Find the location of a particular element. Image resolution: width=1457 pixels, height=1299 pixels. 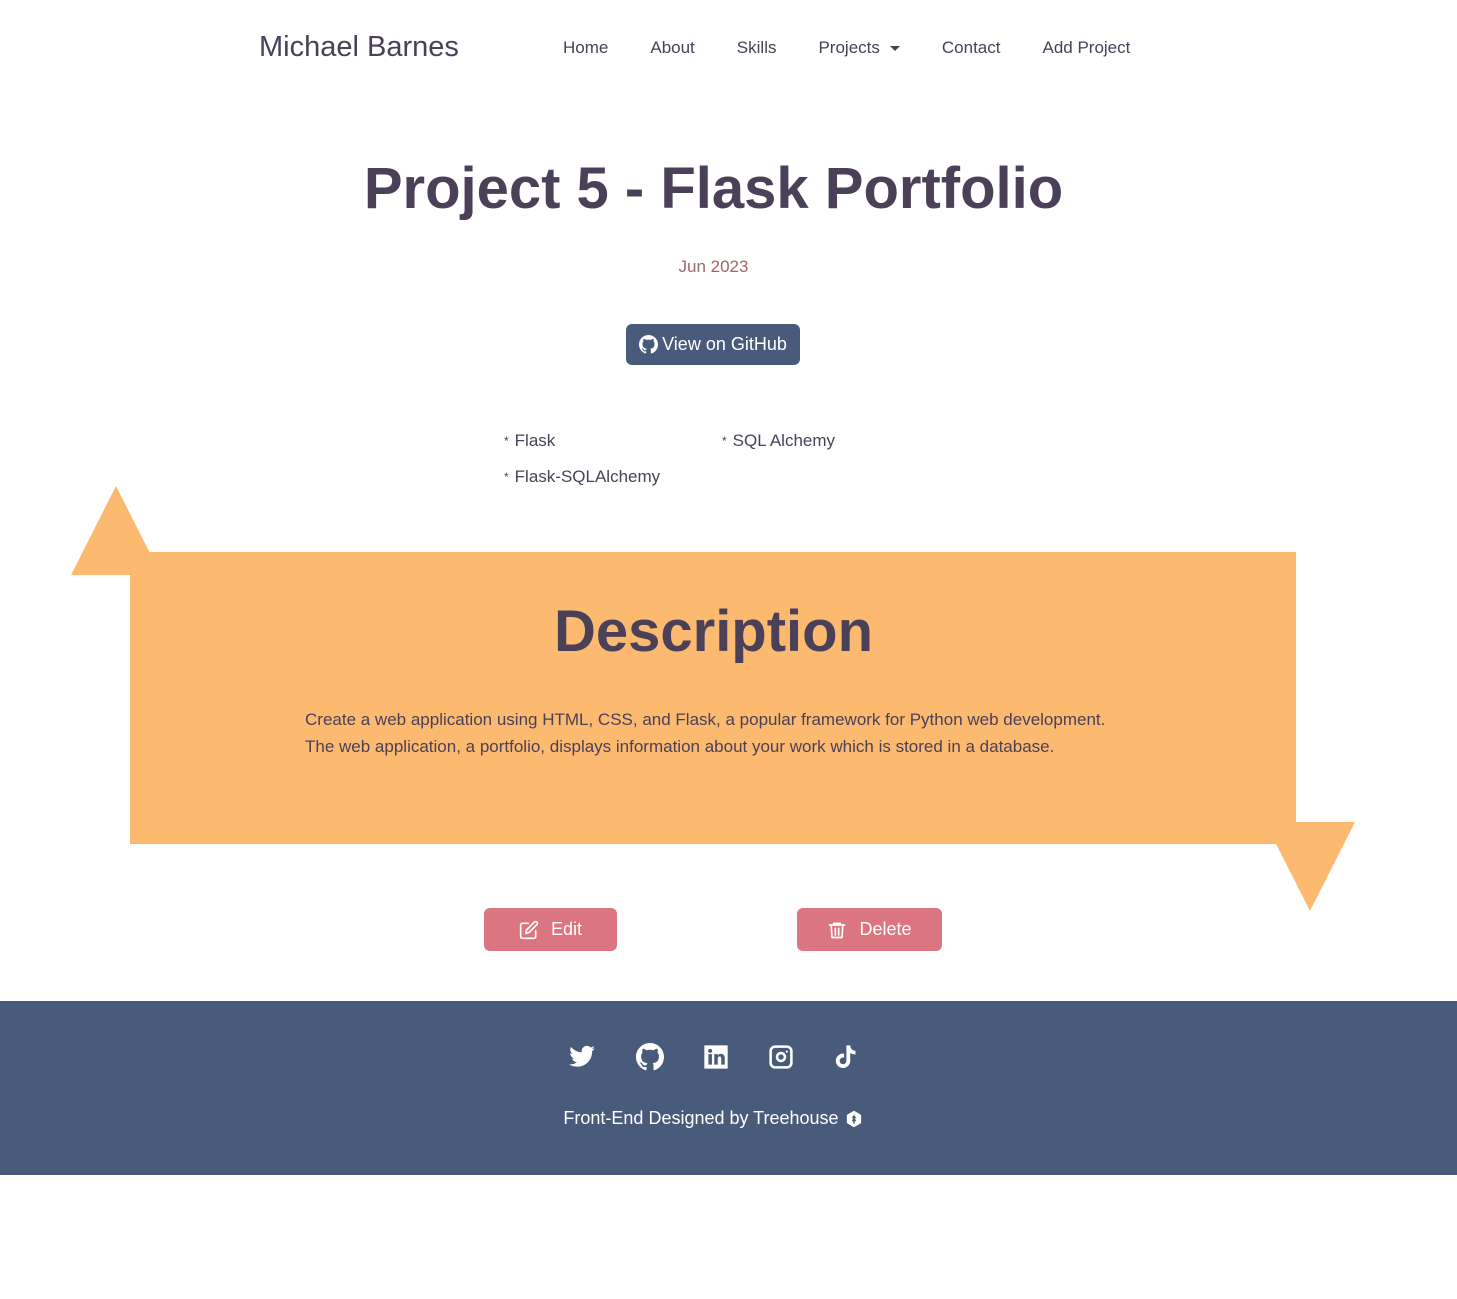

skill-item: * Flask is located at coordinates (529, 441).